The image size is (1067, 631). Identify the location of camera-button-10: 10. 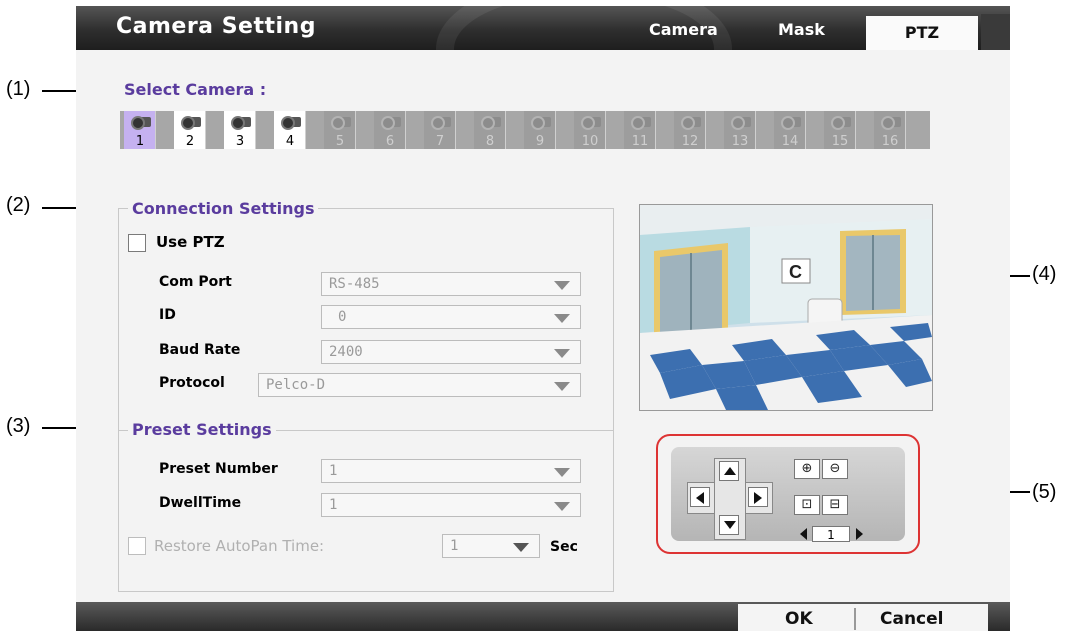
(590, 130).